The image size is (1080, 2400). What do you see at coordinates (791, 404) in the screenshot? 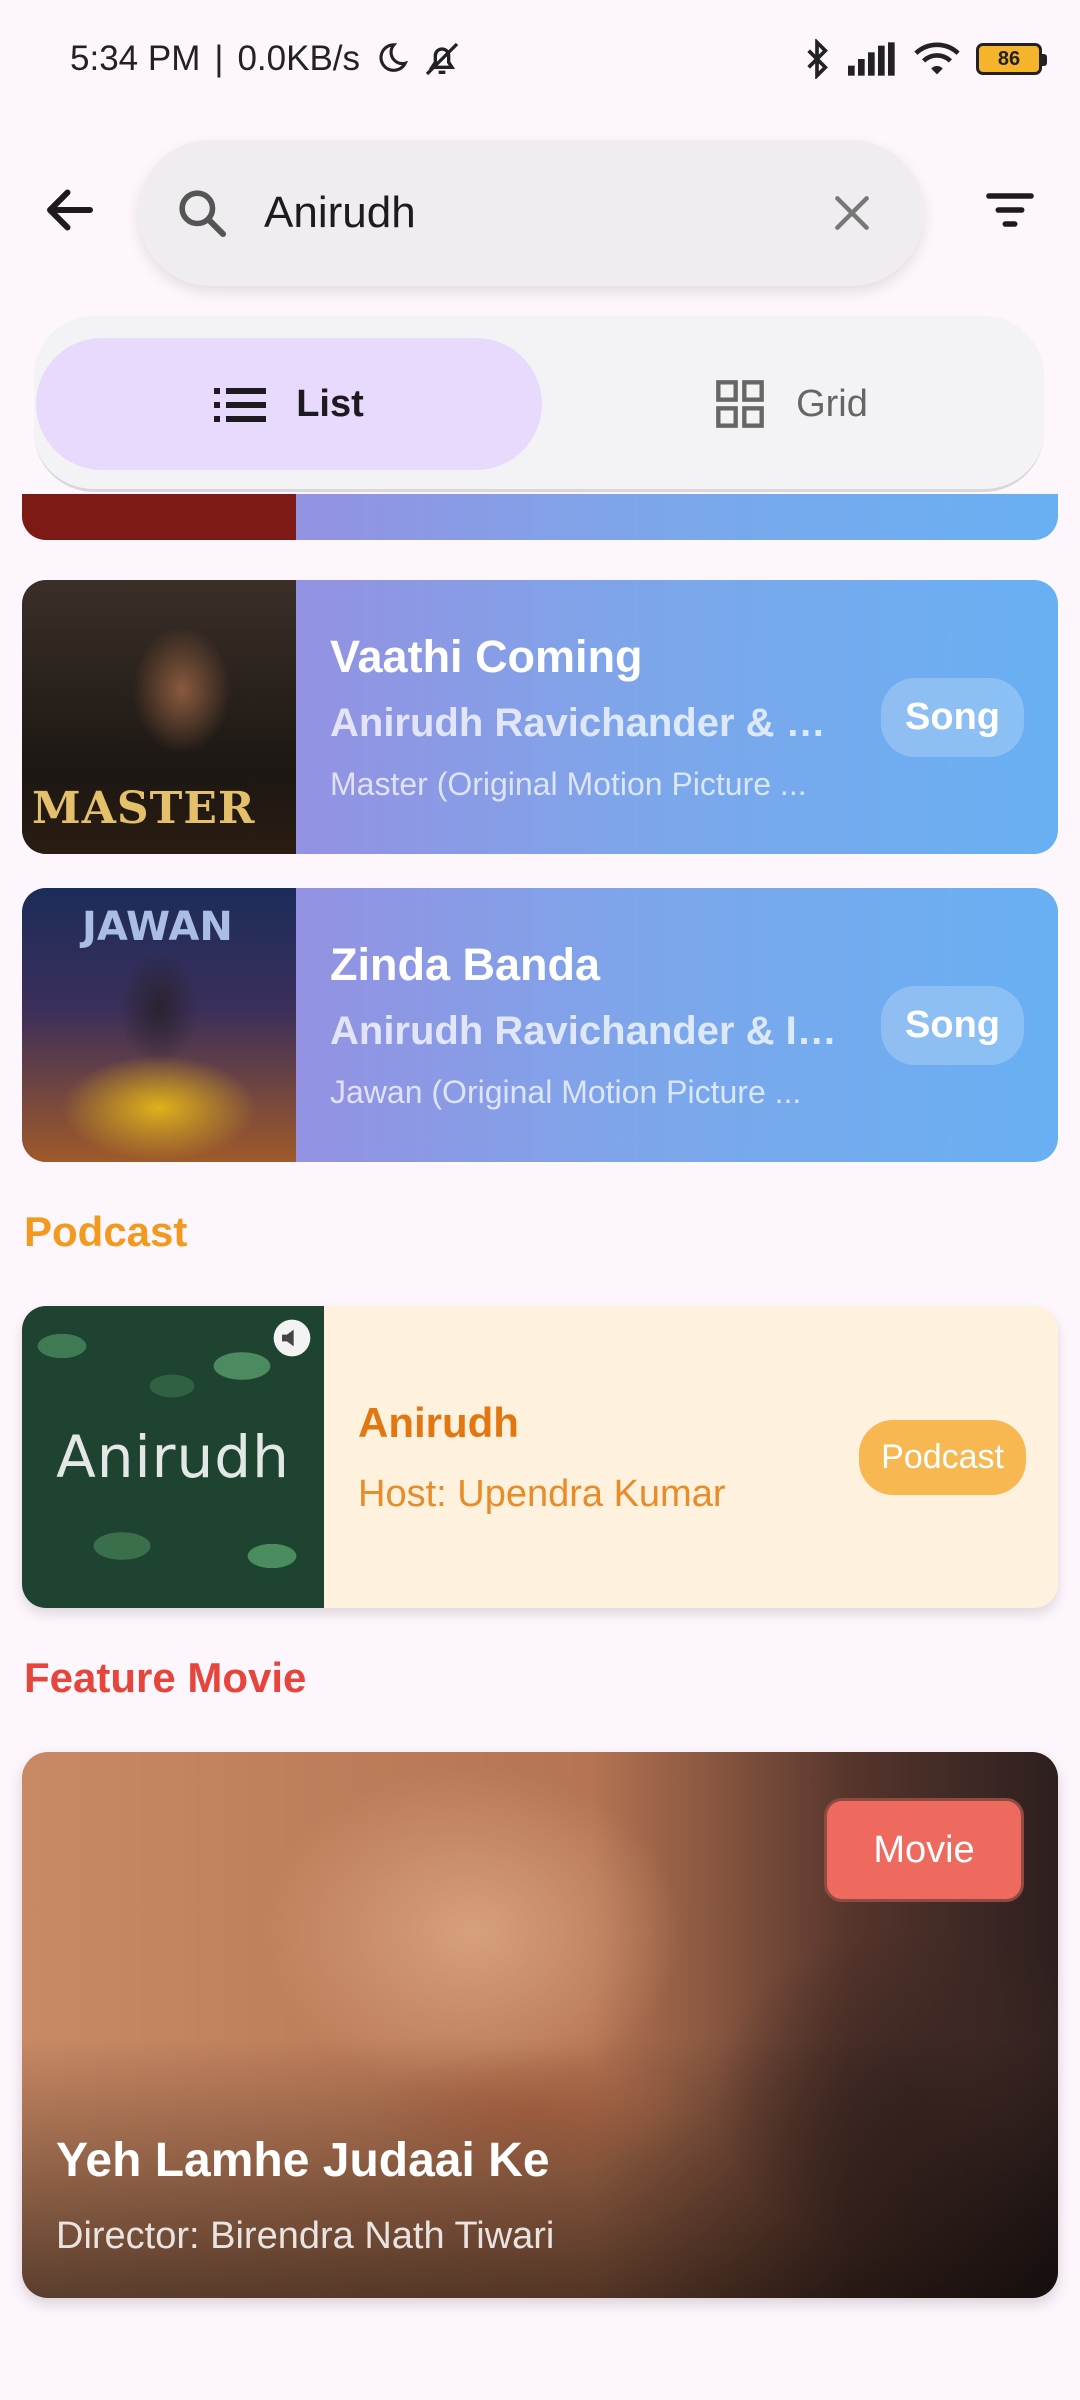
I see `grid-view-button: Grid` at bounding box center [791, 404].